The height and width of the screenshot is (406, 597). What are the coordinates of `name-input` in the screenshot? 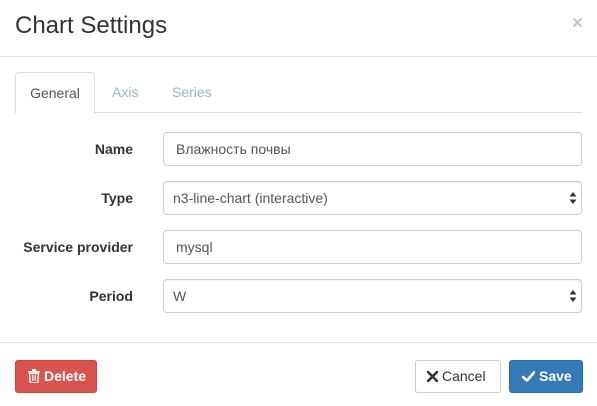 It's located at (372, 149).